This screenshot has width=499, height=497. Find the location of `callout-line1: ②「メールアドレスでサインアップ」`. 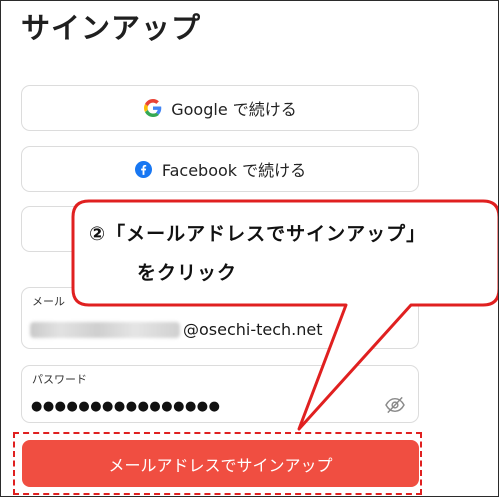

callout-line1: ②「メールアドレスでサインアップ」 is located at coordinates (258, 234).